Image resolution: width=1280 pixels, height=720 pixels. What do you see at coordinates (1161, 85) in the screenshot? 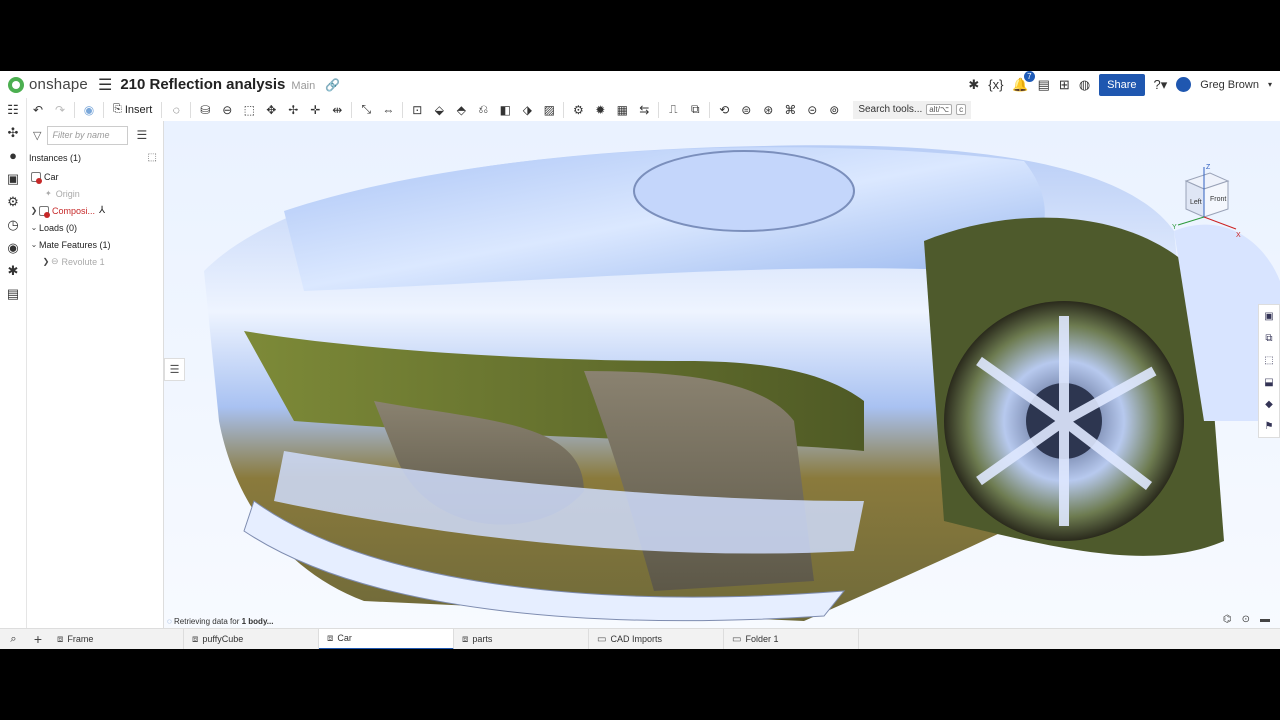
I see `help-icon: ?▾` at bounding box center [1161, 85].